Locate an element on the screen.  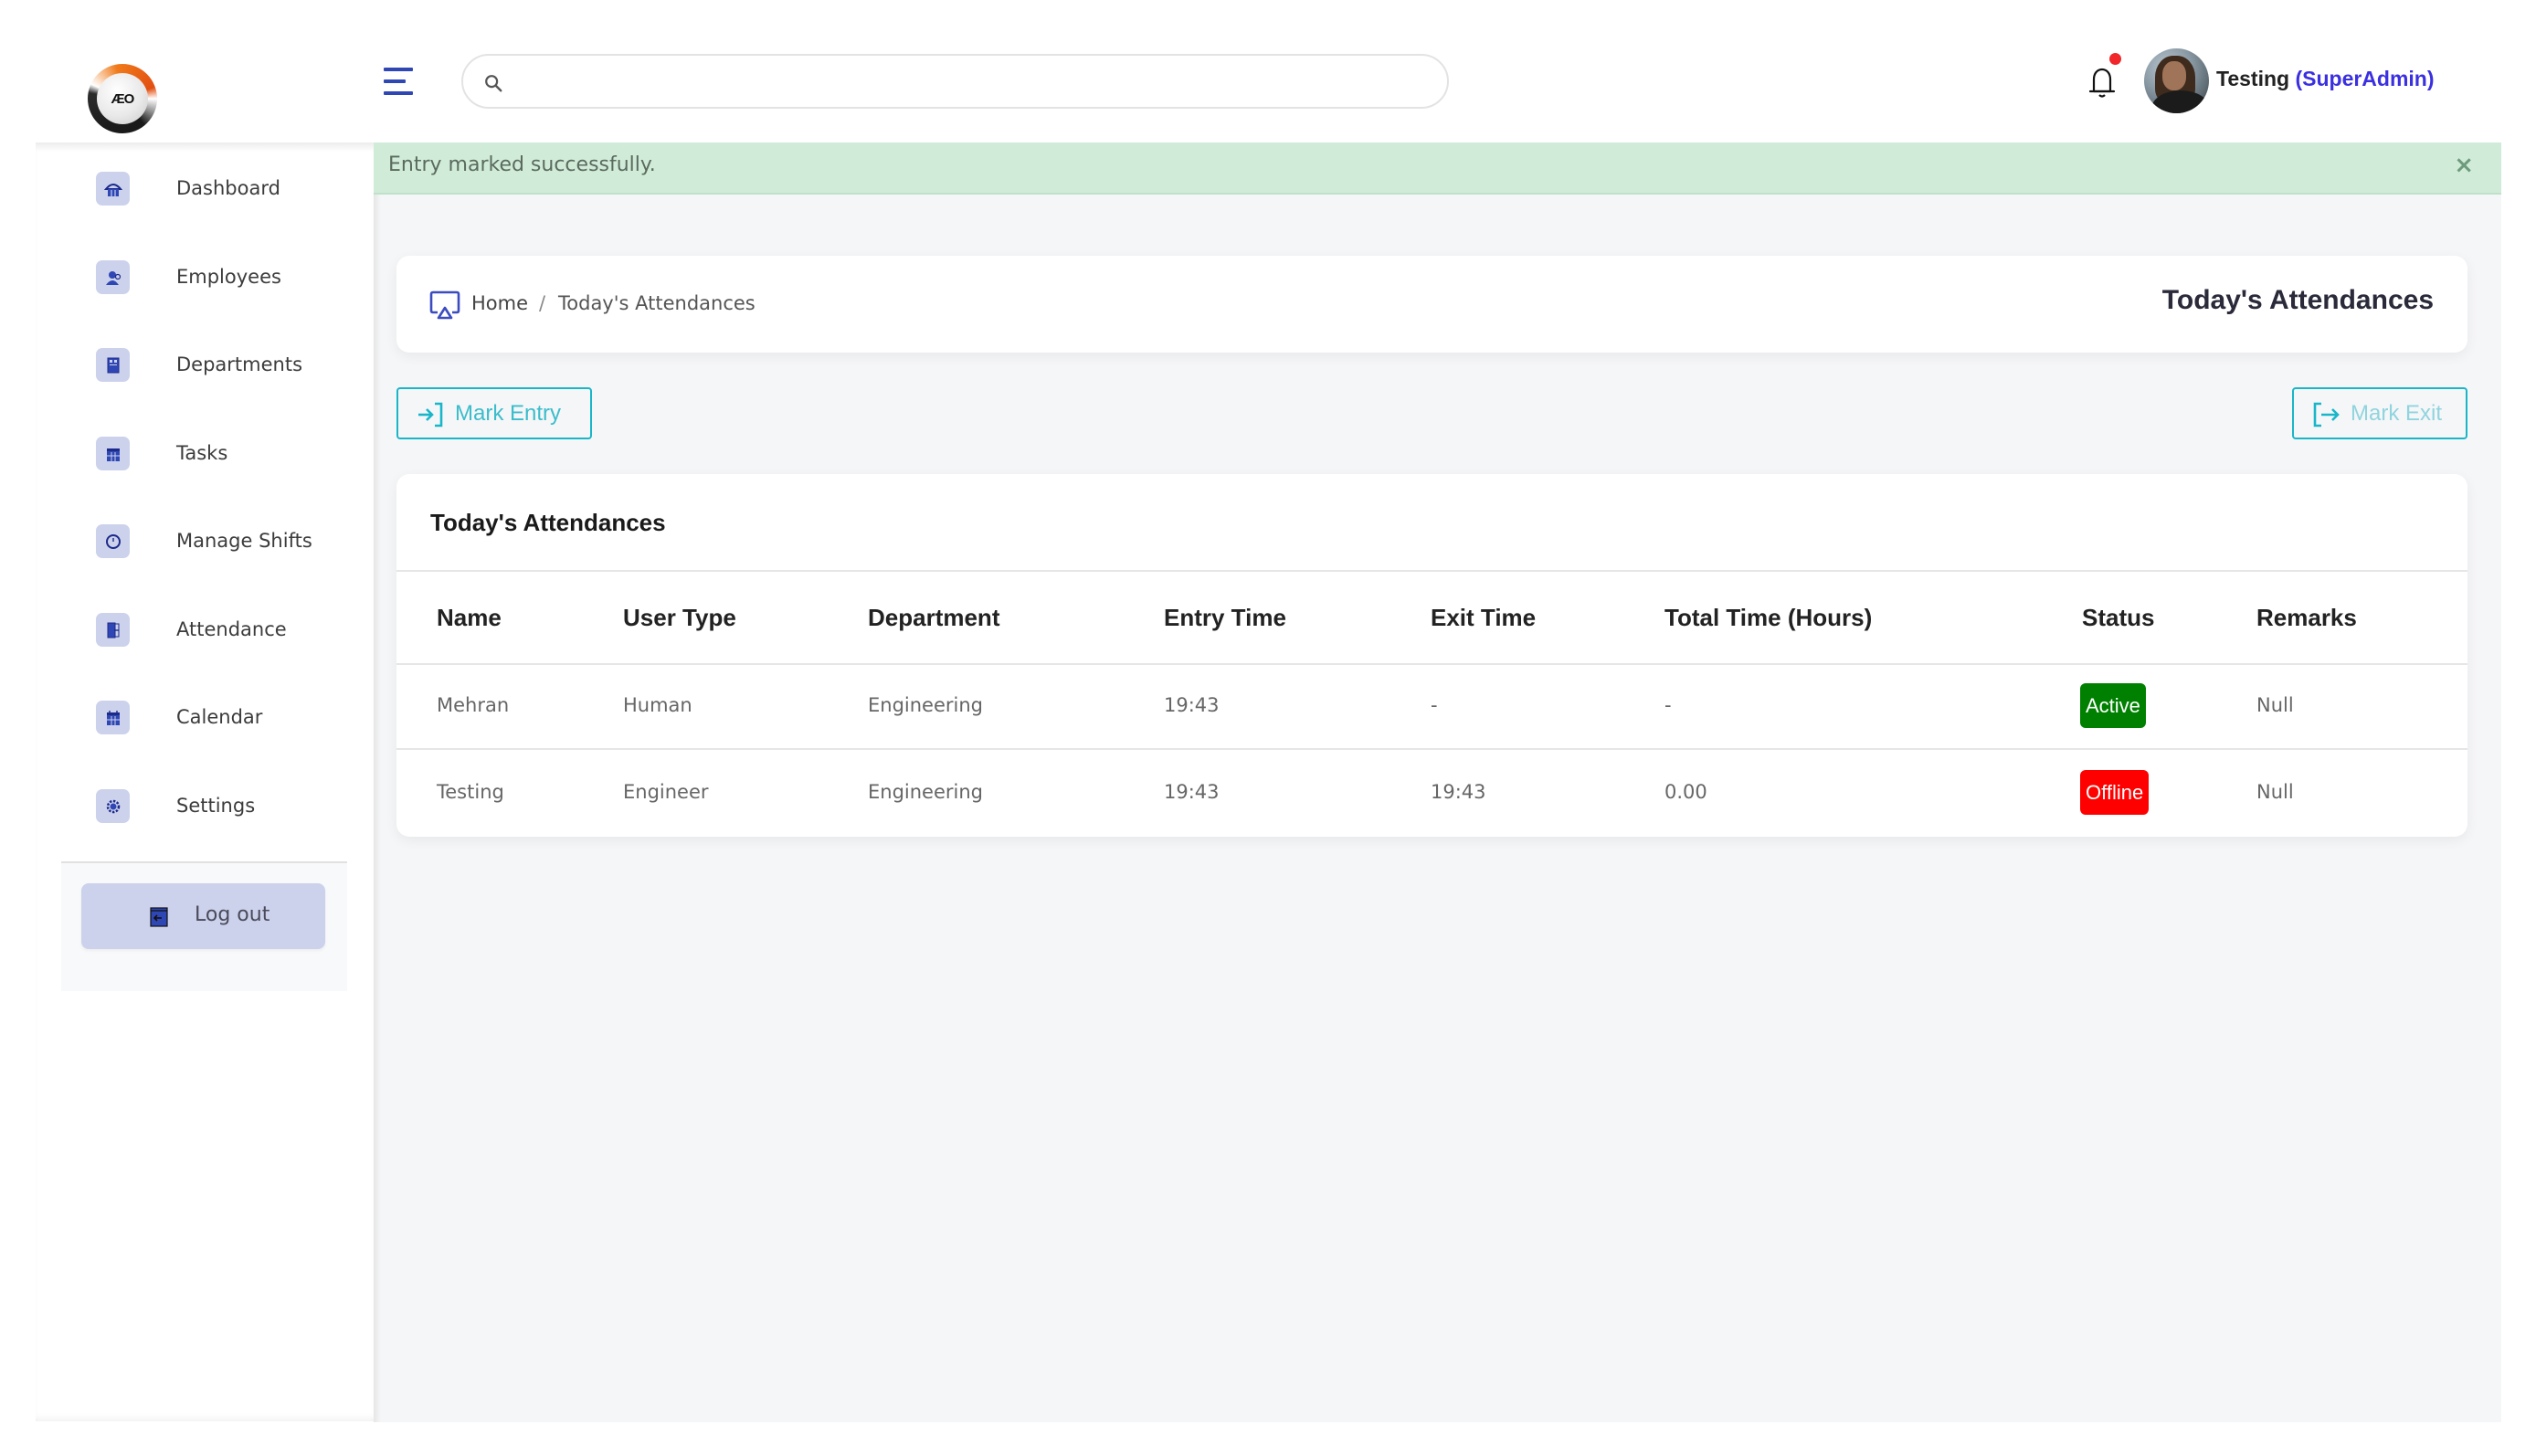
gear-icon is located at coordinates (113, 806).